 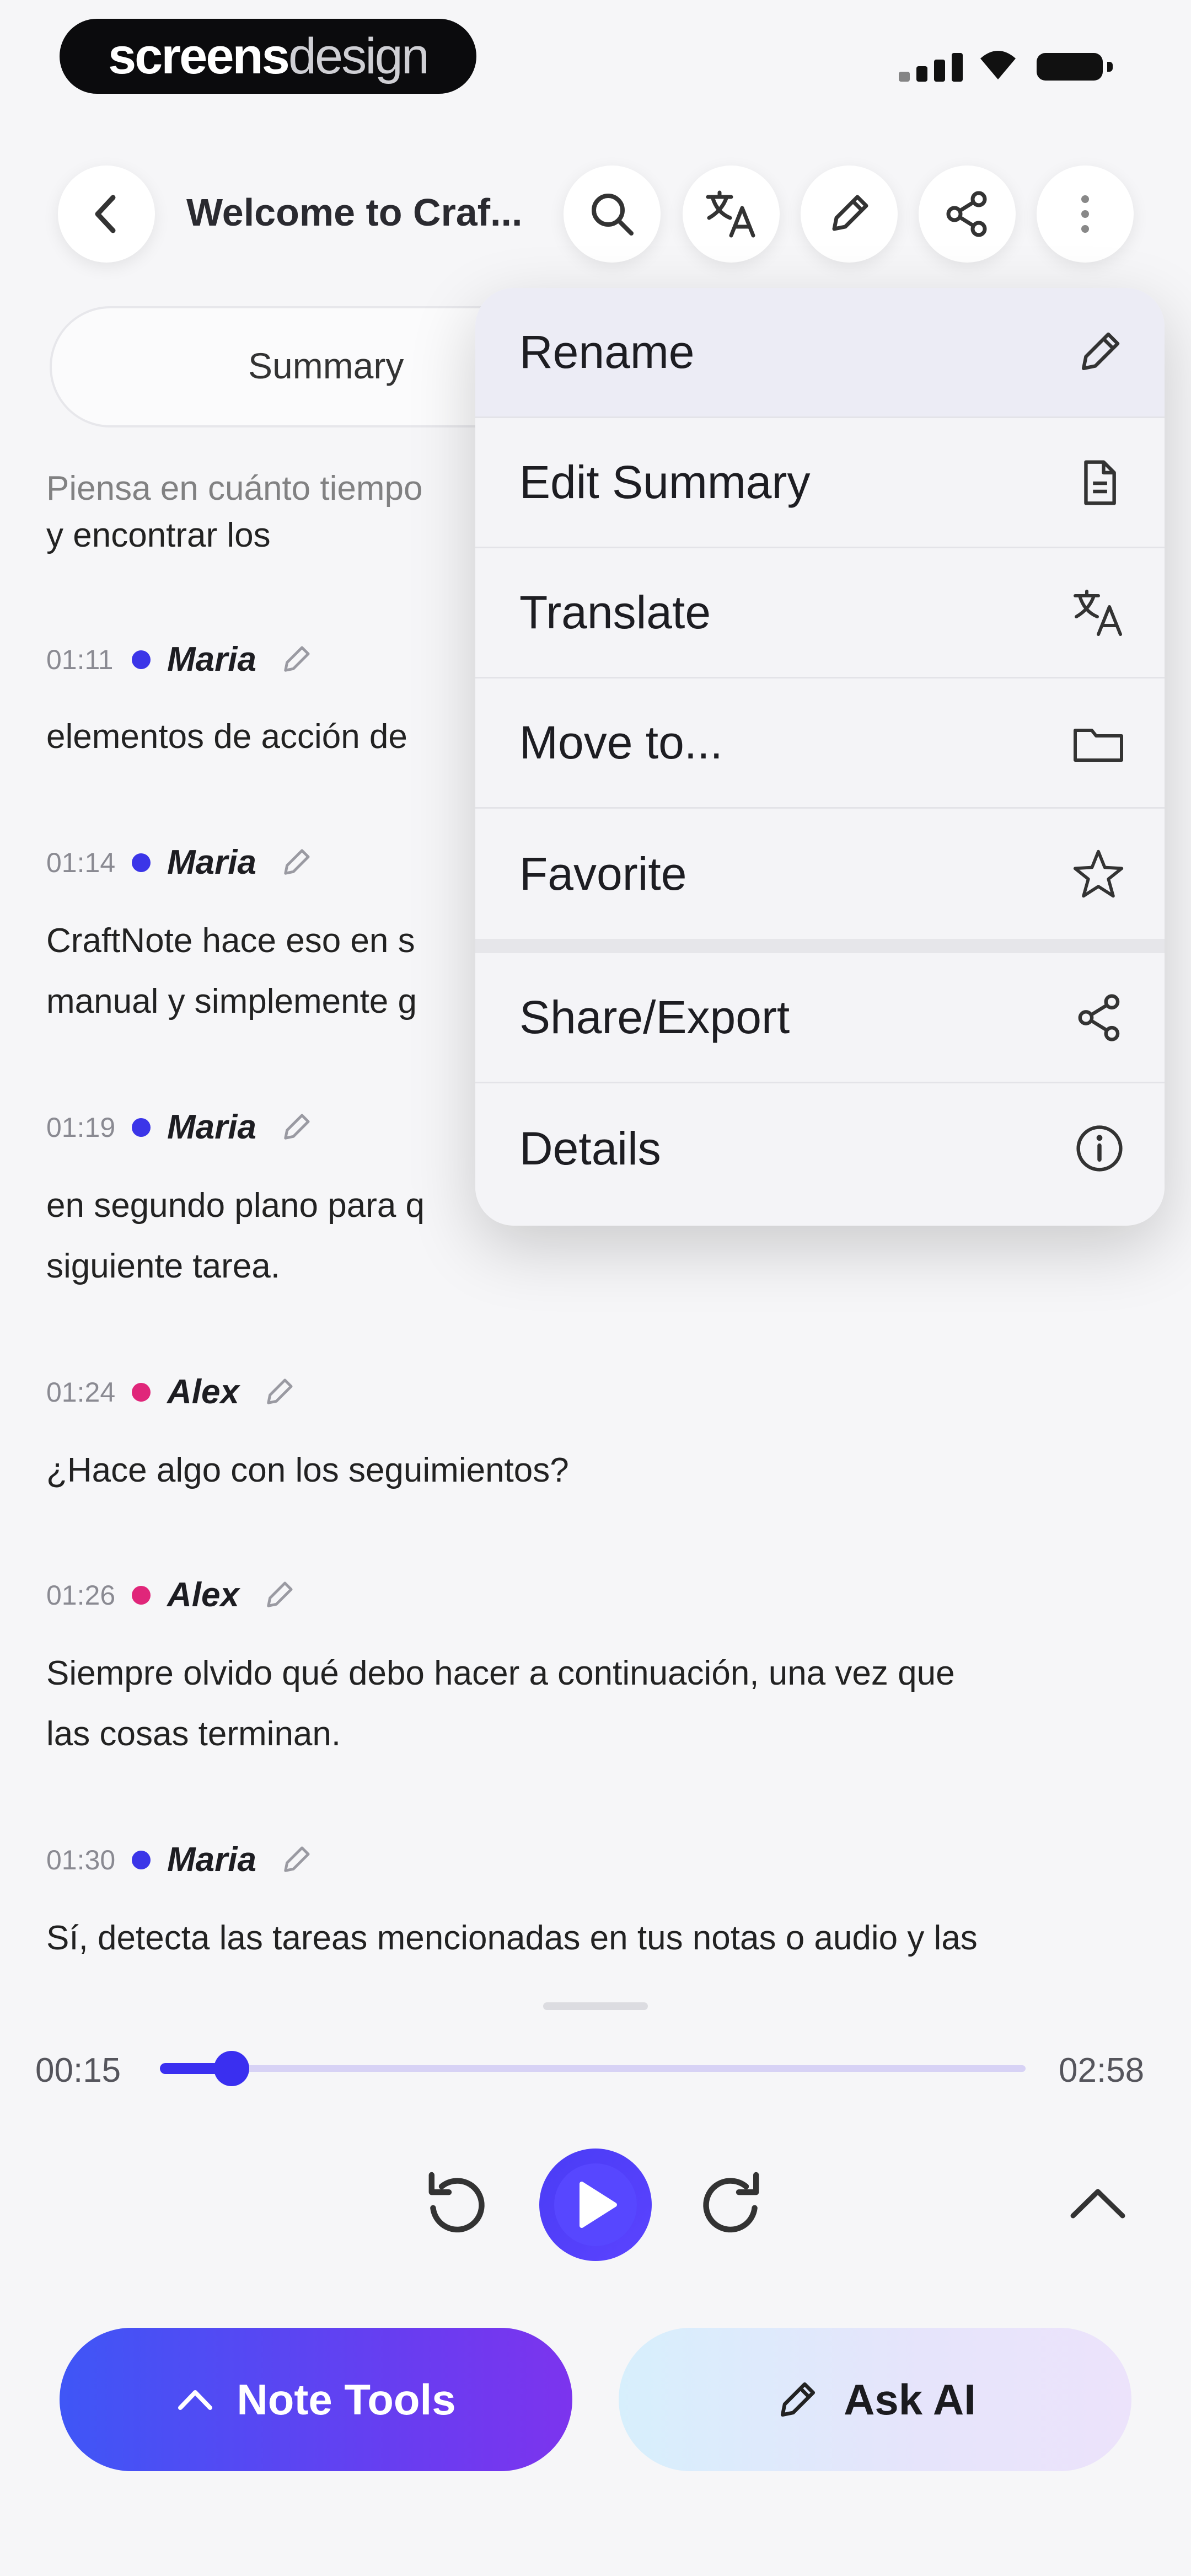 I want to click on more-options-button, so click(x=1085, y=214).